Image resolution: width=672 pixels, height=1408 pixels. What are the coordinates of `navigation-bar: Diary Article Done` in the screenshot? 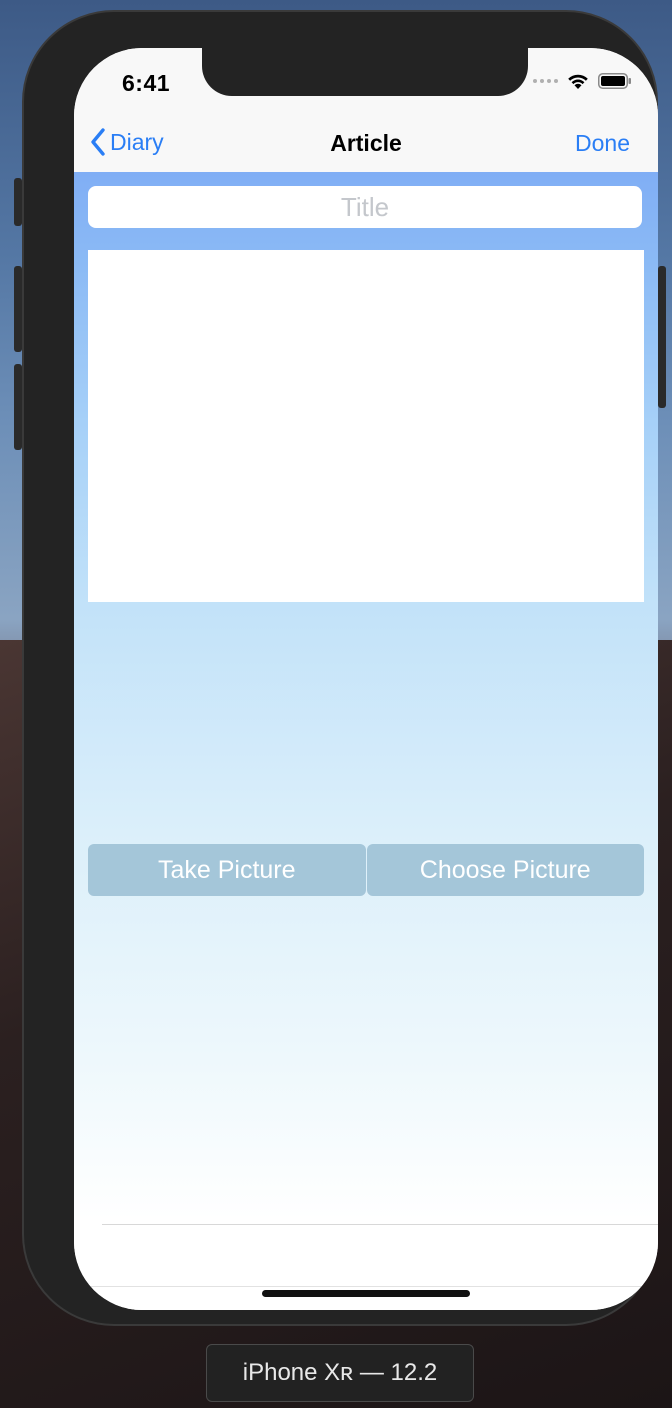 It's located at (366, 145).